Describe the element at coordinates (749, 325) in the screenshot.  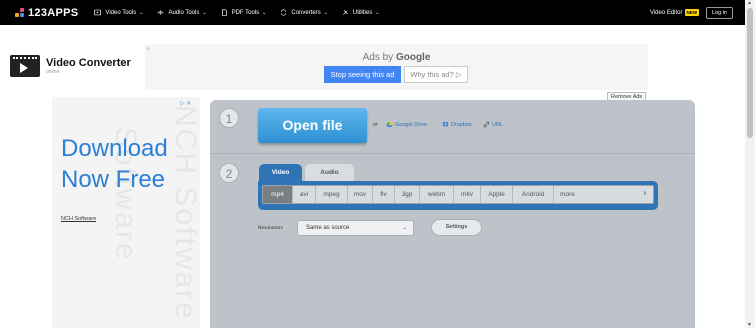
I see `scroll-down-icon: ▼` at that location.